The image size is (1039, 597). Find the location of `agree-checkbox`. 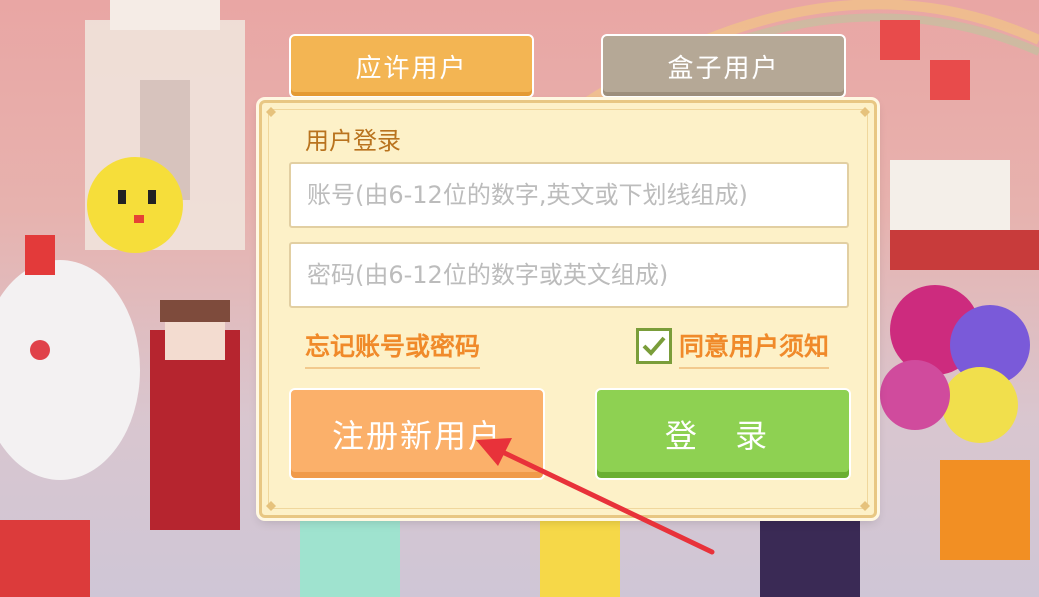

agree-checkbox is located at coordinates (654, 346).